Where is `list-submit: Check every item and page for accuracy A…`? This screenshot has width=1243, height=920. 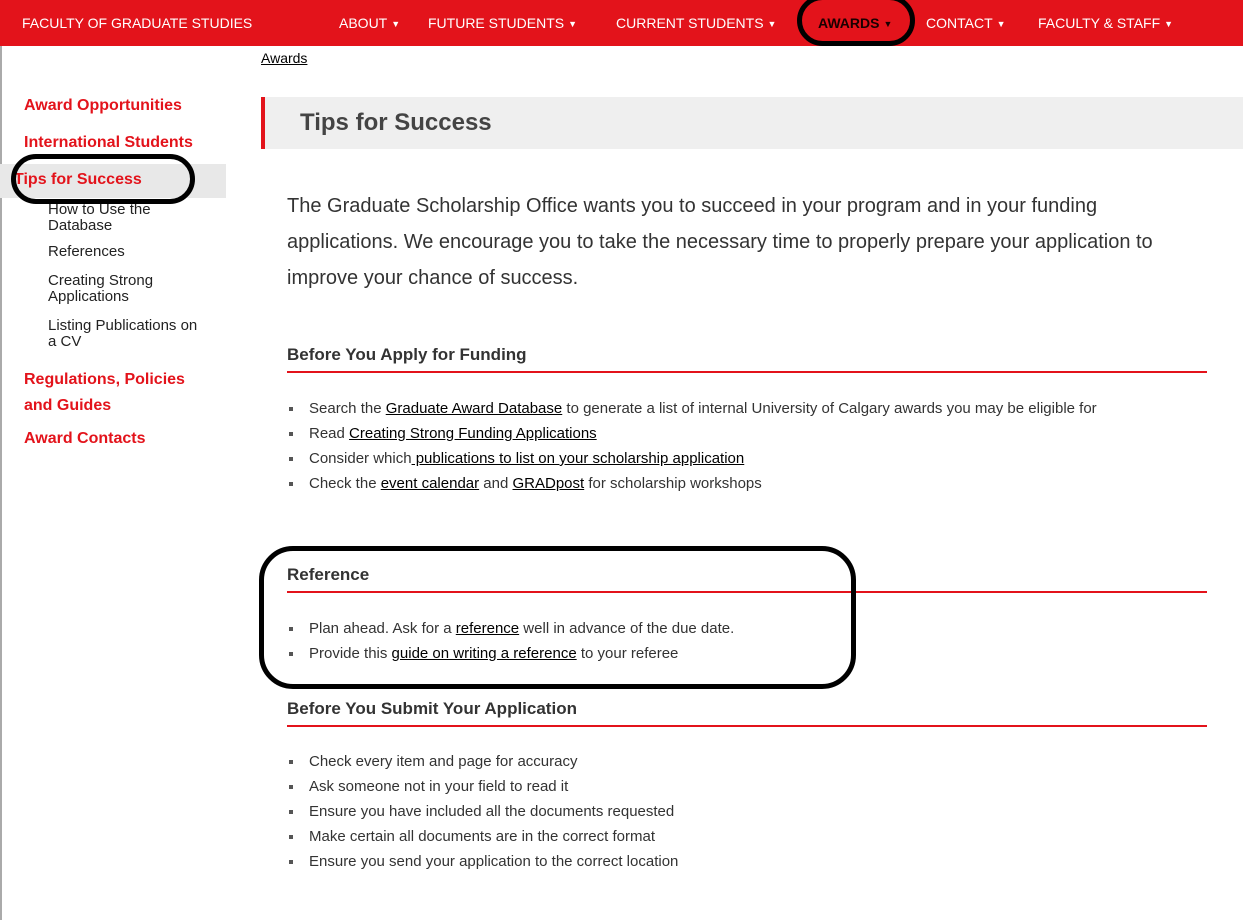
list-submit: Check every item and page for accuracy A… is located at coordinates (747, 811).